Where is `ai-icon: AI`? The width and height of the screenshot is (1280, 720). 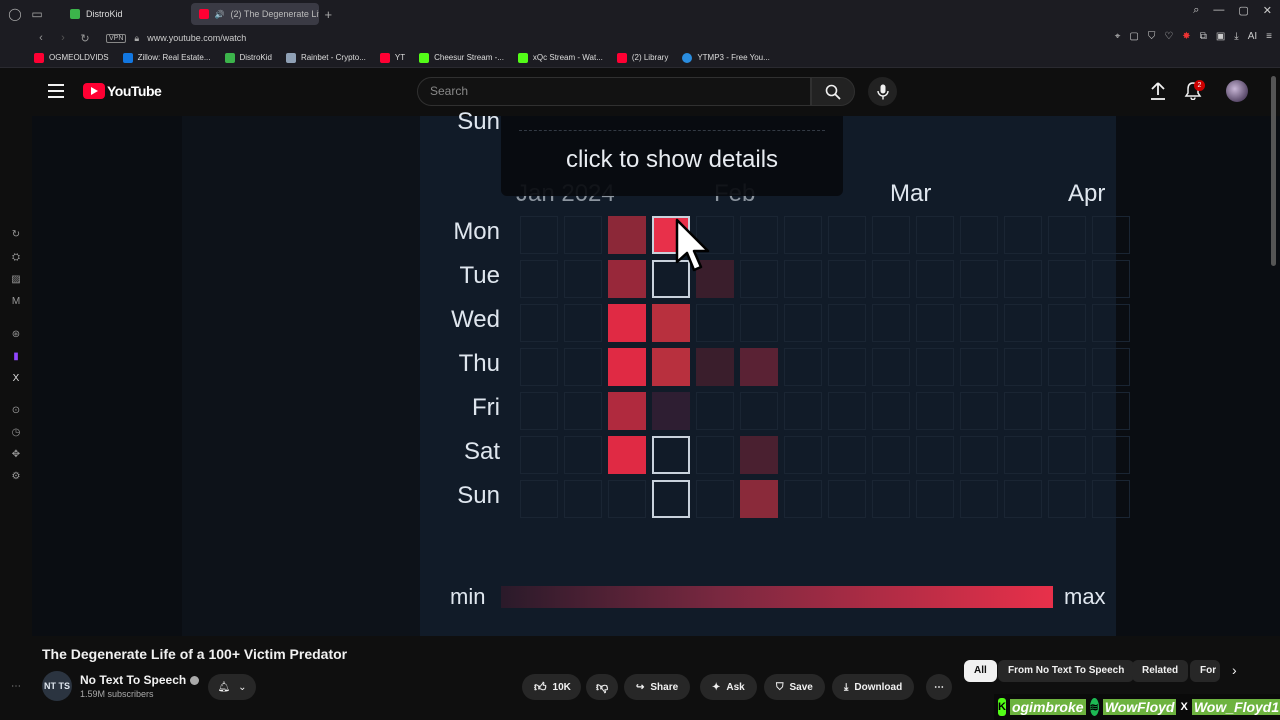 ai-icon: AI is located at coordinates (1252, 36).